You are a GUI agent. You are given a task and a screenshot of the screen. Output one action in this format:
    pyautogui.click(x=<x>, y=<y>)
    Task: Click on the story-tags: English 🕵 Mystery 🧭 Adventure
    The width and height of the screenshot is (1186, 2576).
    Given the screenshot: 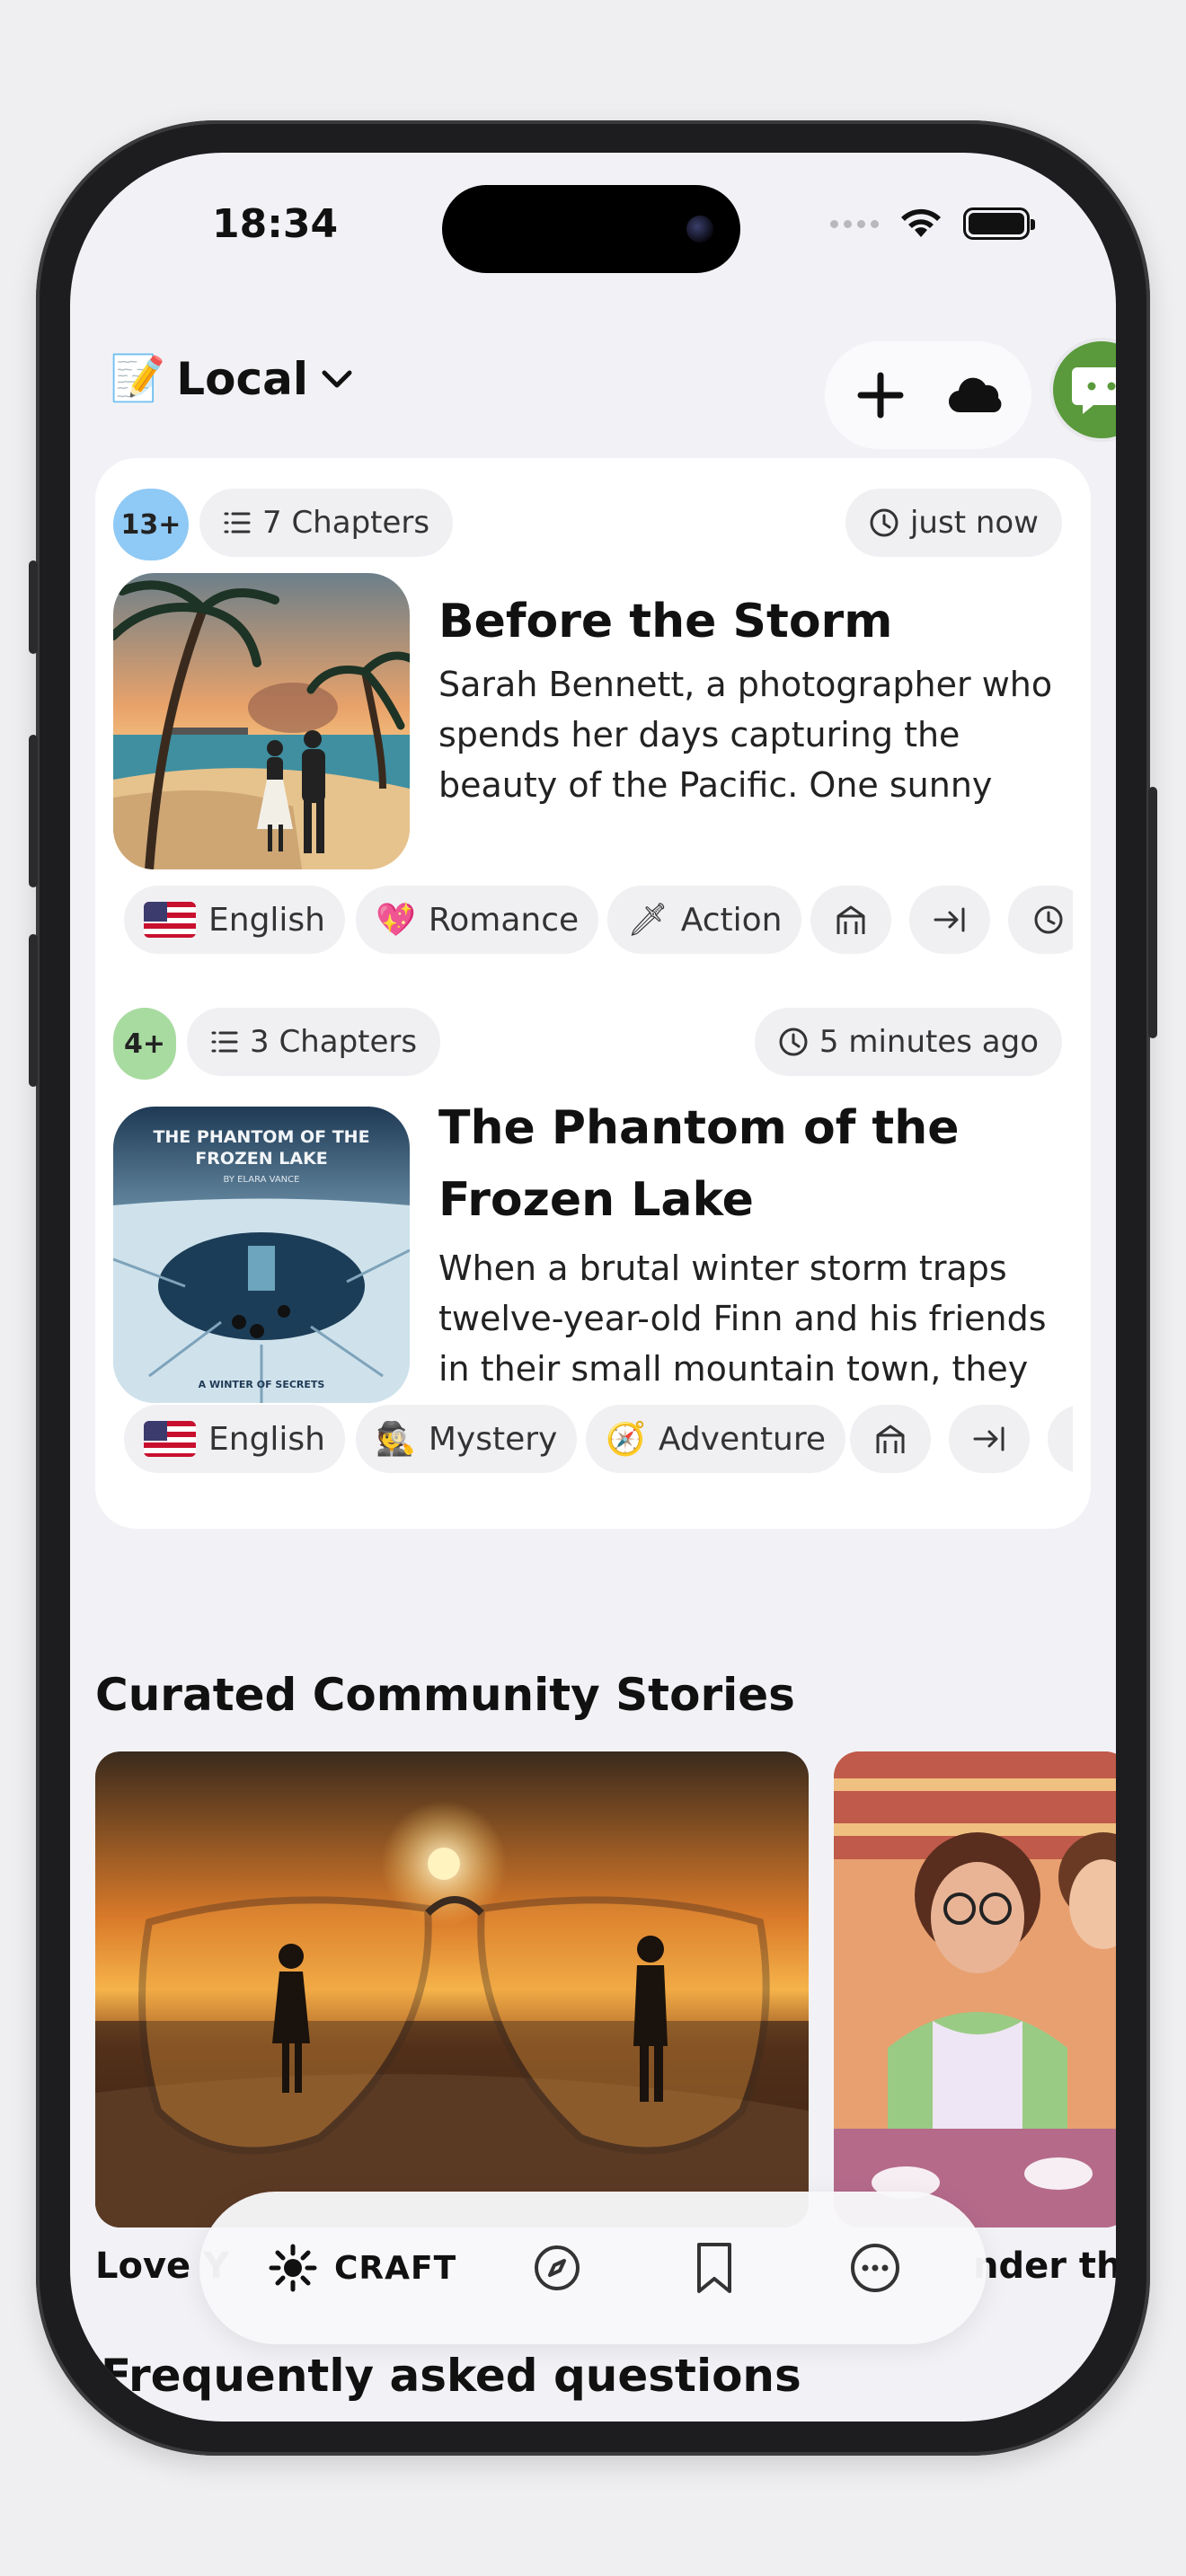 What is the action you would take?
    pyautogui.click(x=598, y=1441)
    